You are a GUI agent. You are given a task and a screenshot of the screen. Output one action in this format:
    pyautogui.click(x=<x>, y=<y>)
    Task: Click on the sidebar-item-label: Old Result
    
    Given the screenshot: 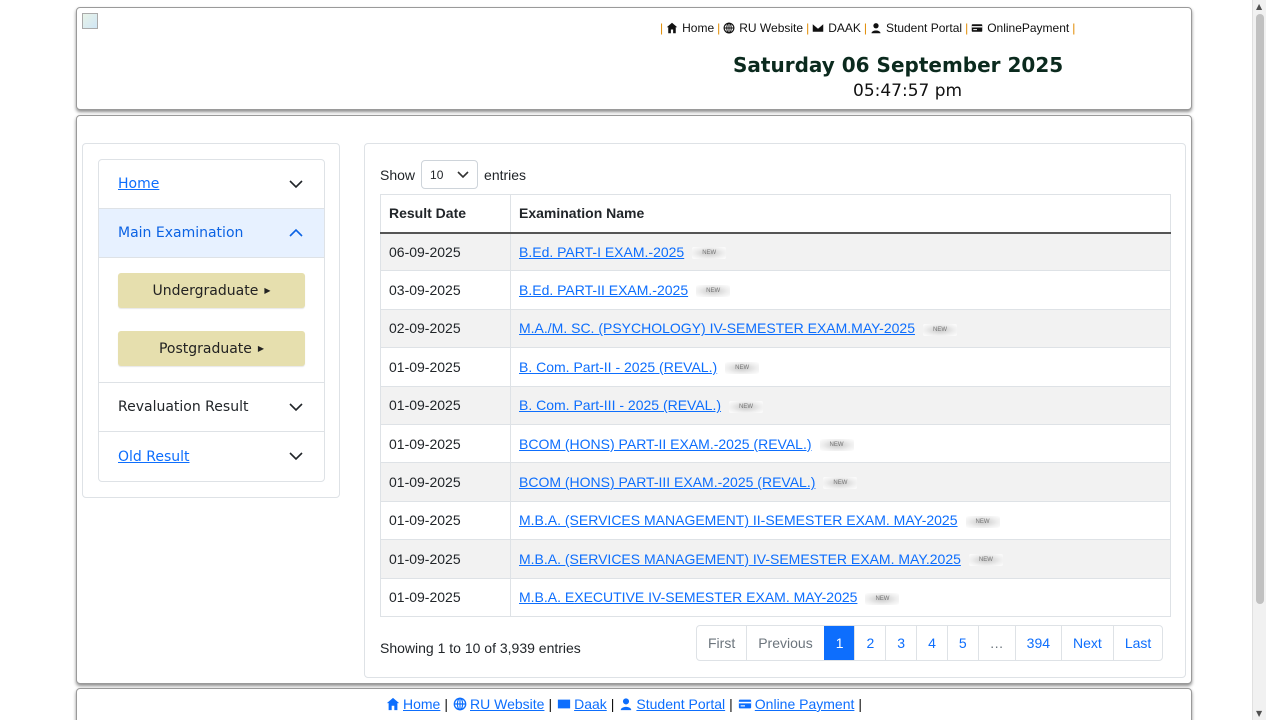 What is the action you would take?
    pyautogui.click(x=154, y=457)
    